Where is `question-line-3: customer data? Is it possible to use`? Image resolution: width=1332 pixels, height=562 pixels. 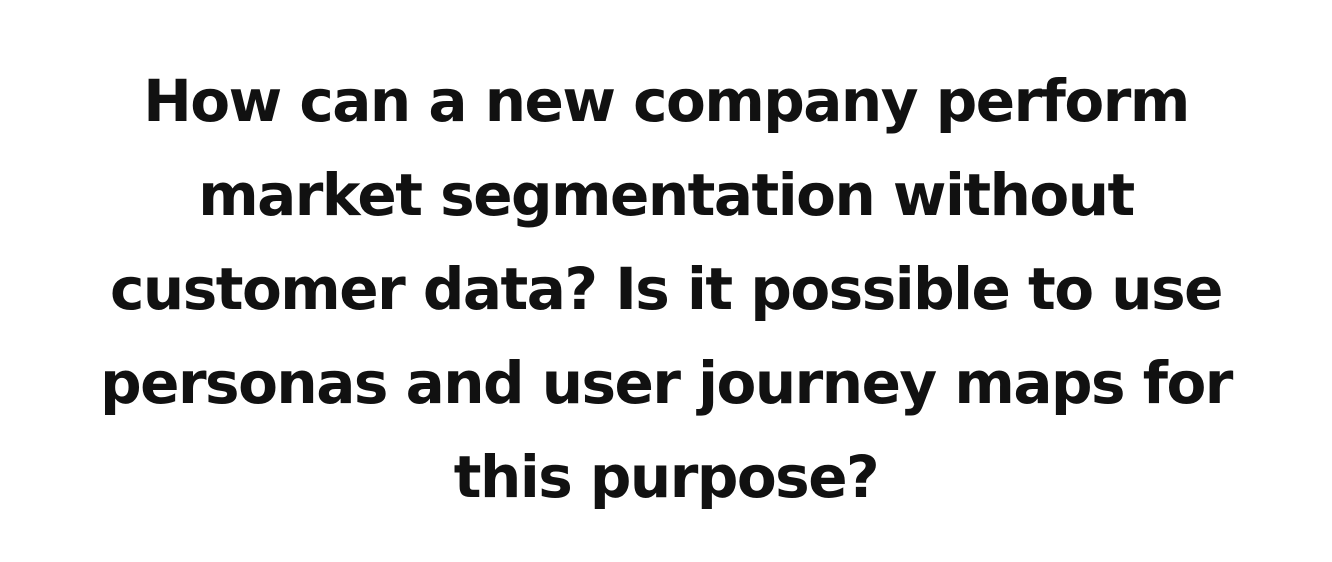 question-line-3: customer data? Is it possible to use is located at coordinates (666, 289).